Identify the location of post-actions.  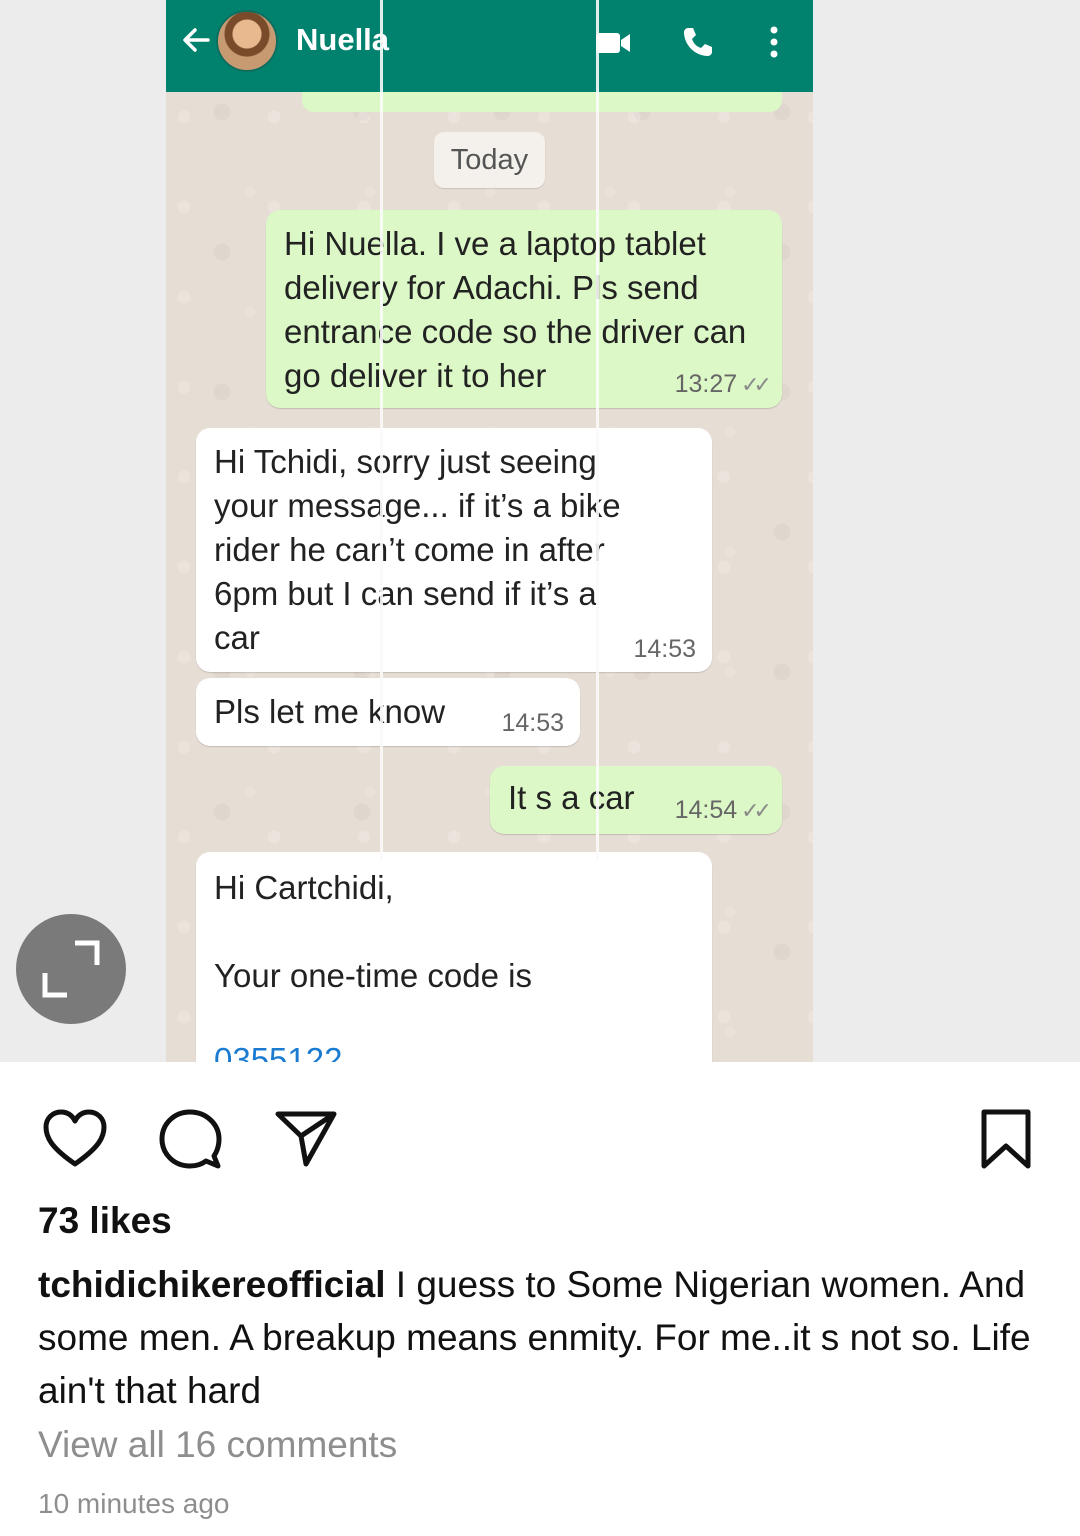
(540, 1140).